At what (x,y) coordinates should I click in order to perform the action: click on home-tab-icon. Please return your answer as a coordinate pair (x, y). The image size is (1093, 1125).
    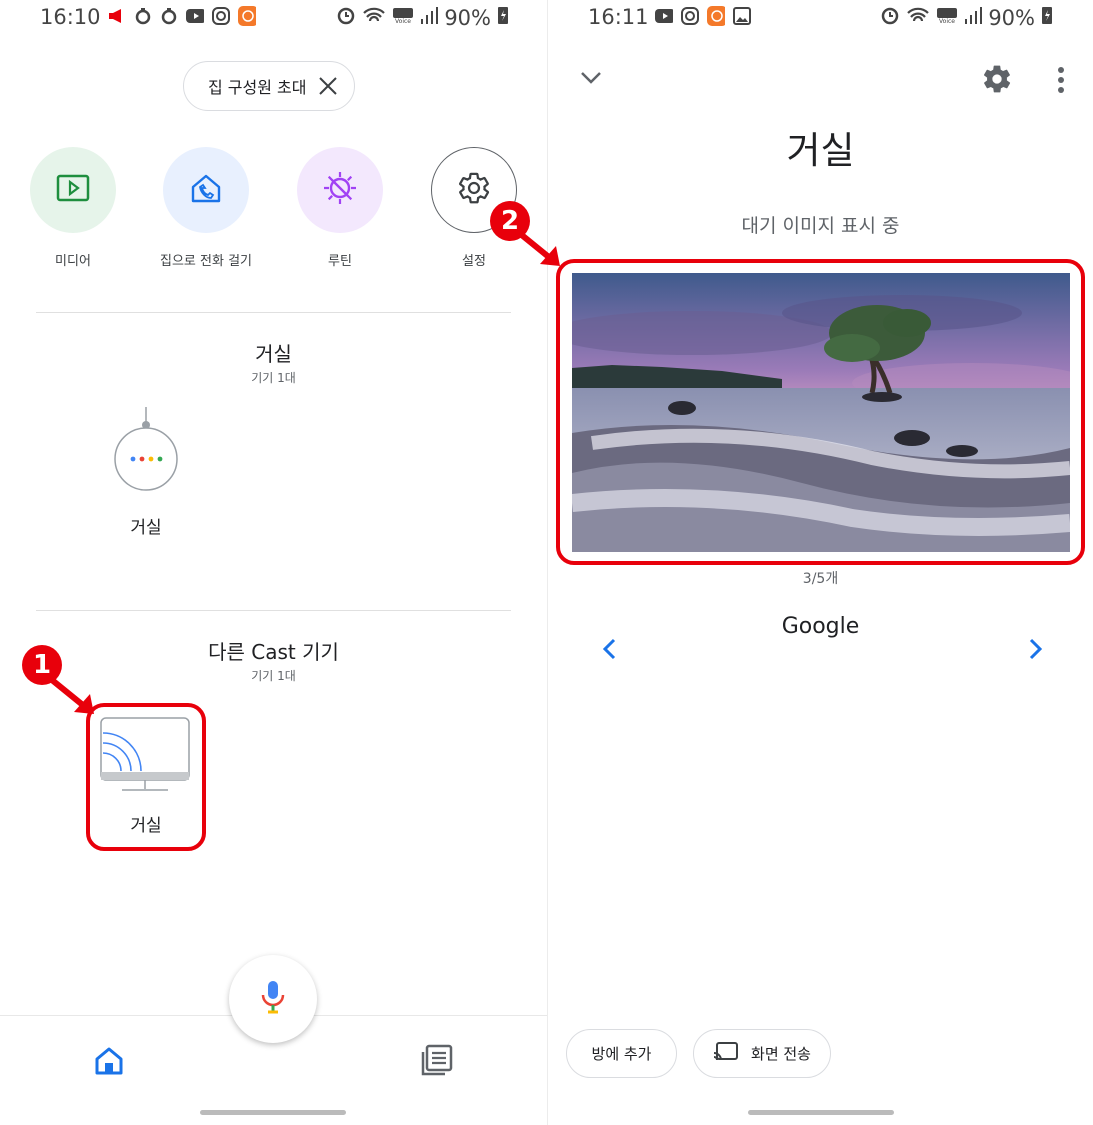
    Looking at the image, I should click on (109, 1063).